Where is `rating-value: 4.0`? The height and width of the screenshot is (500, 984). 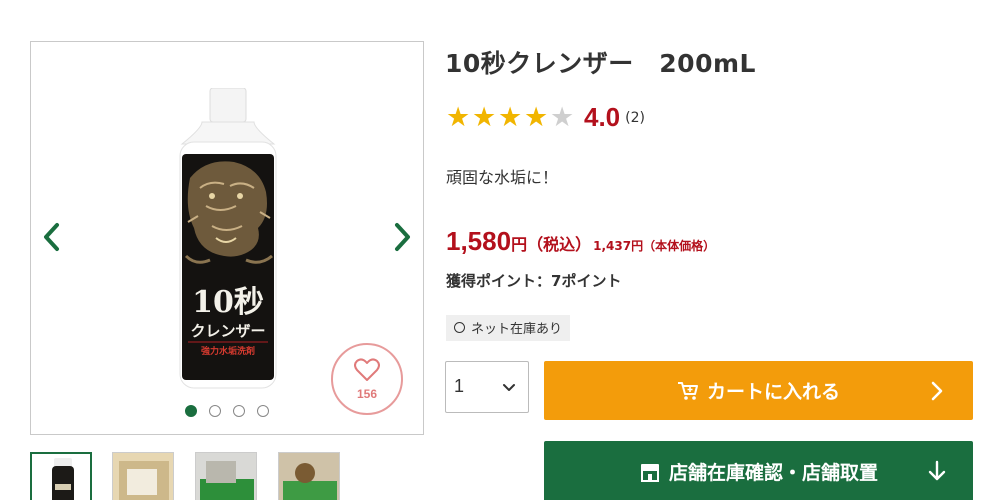 rating-value: 4.0 is located at coordinates (602, 117).